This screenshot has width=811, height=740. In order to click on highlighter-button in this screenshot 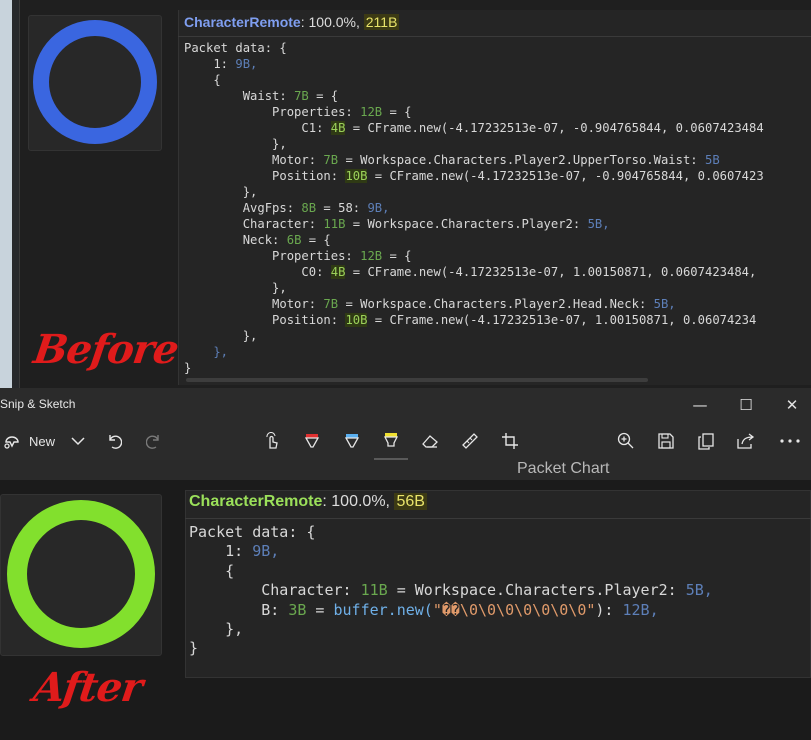, I will do `click(391, 441)`.